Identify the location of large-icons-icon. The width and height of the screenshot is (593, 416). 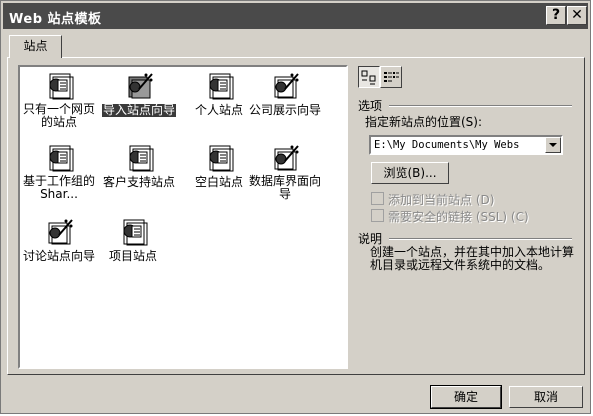
(368, 77).